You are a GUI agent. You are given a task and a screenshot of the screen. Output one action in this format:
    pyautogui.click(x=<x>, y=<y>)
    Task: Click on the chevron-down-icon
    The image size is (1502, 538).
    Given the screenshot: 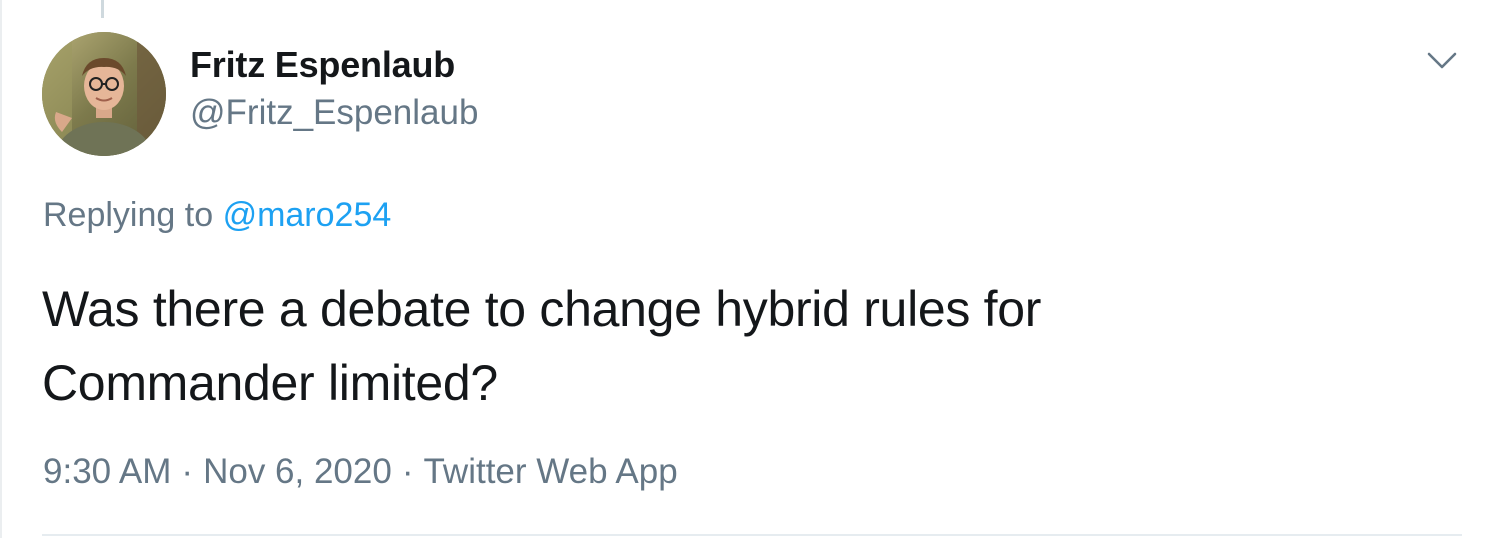 What is the action you would take?
    pyautogui.click(x=1442, y=60)
    